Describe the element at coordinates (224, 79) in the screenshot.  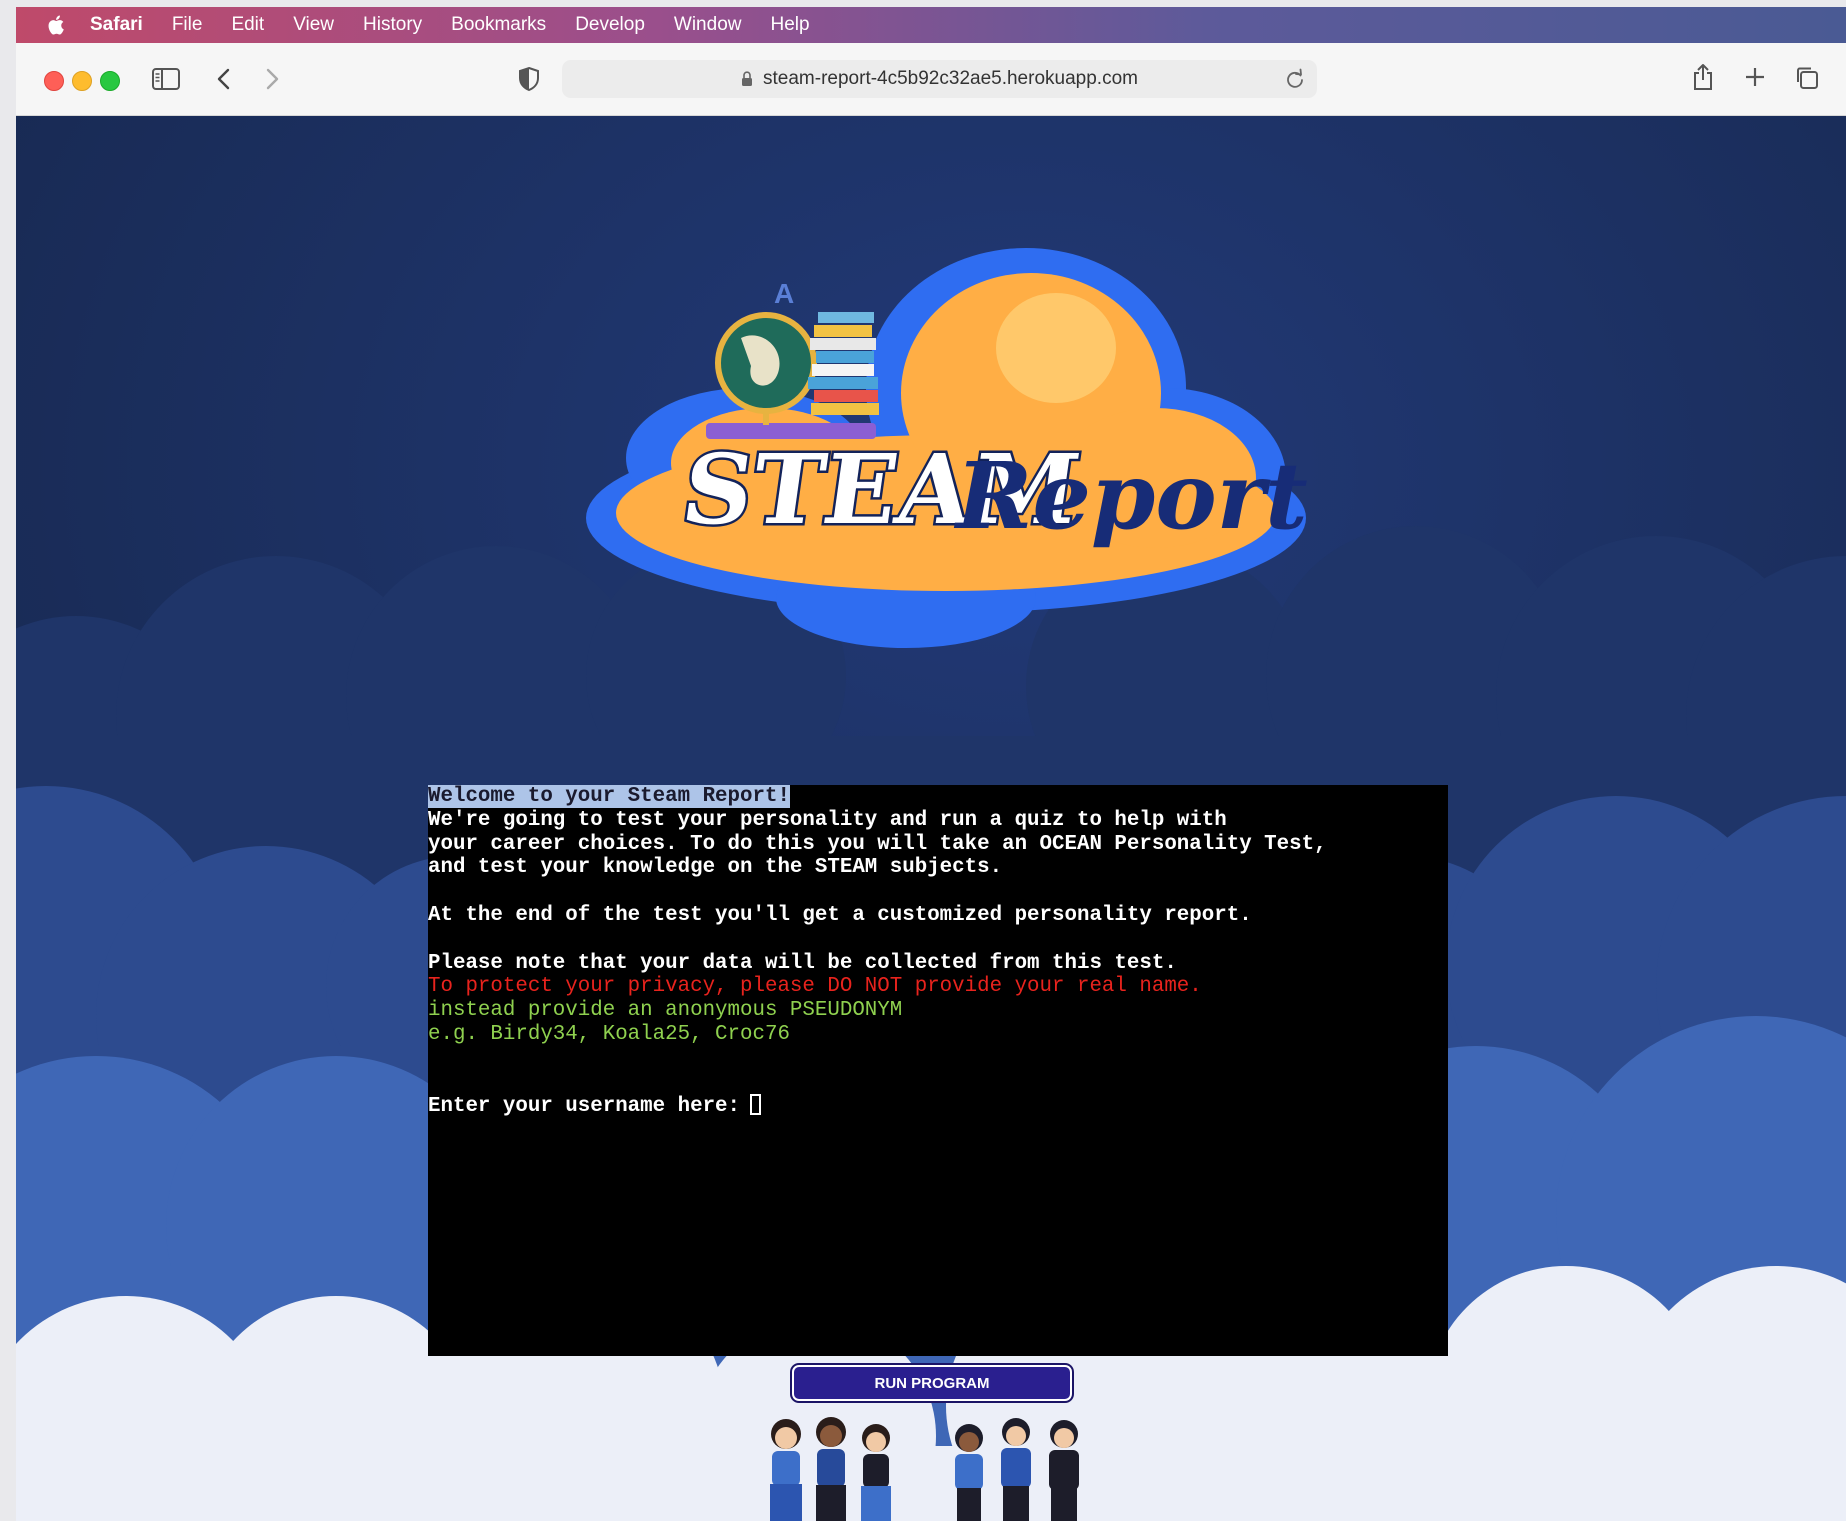
I see `back-icon` at that location.